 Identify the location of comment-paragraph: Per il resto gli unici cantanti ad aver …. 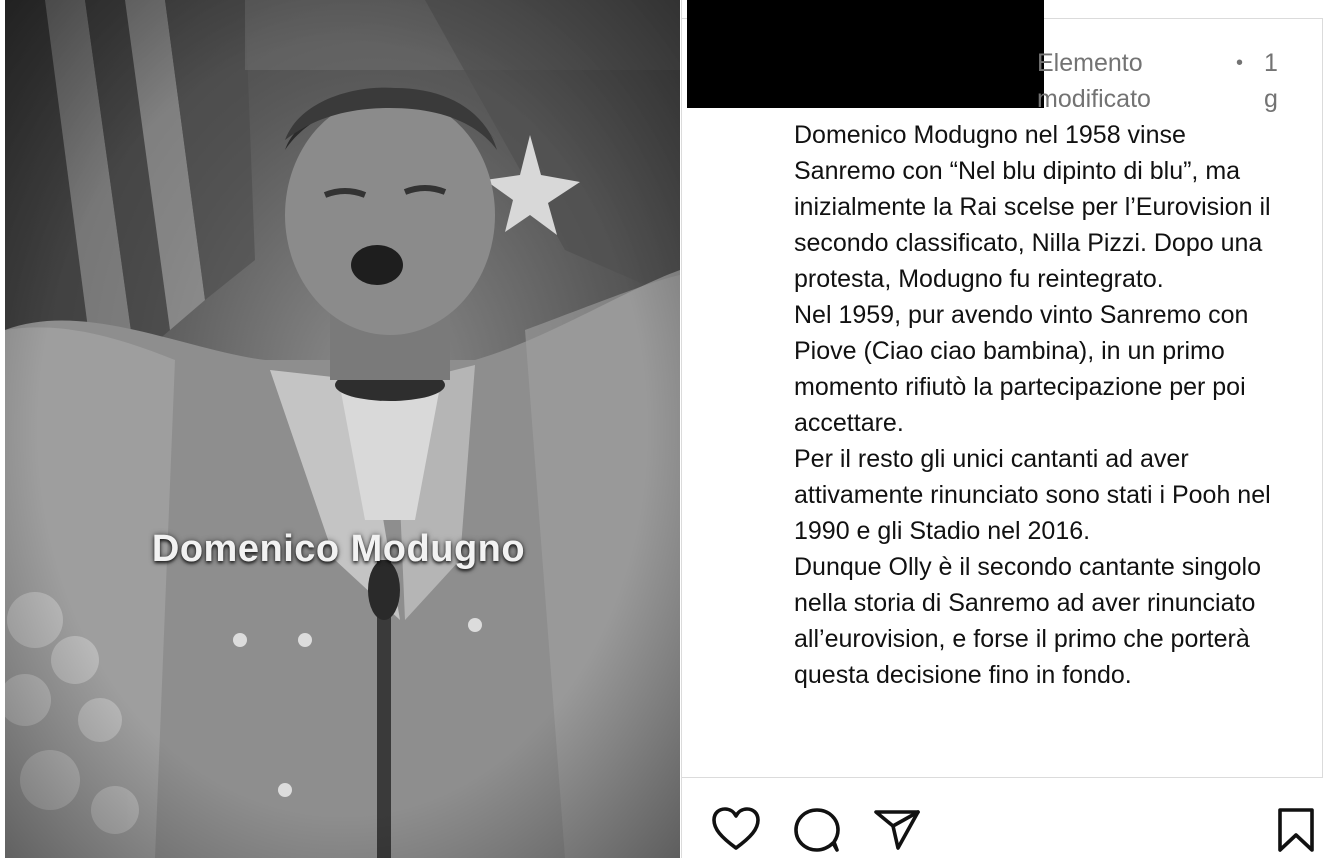
(1032, 495).